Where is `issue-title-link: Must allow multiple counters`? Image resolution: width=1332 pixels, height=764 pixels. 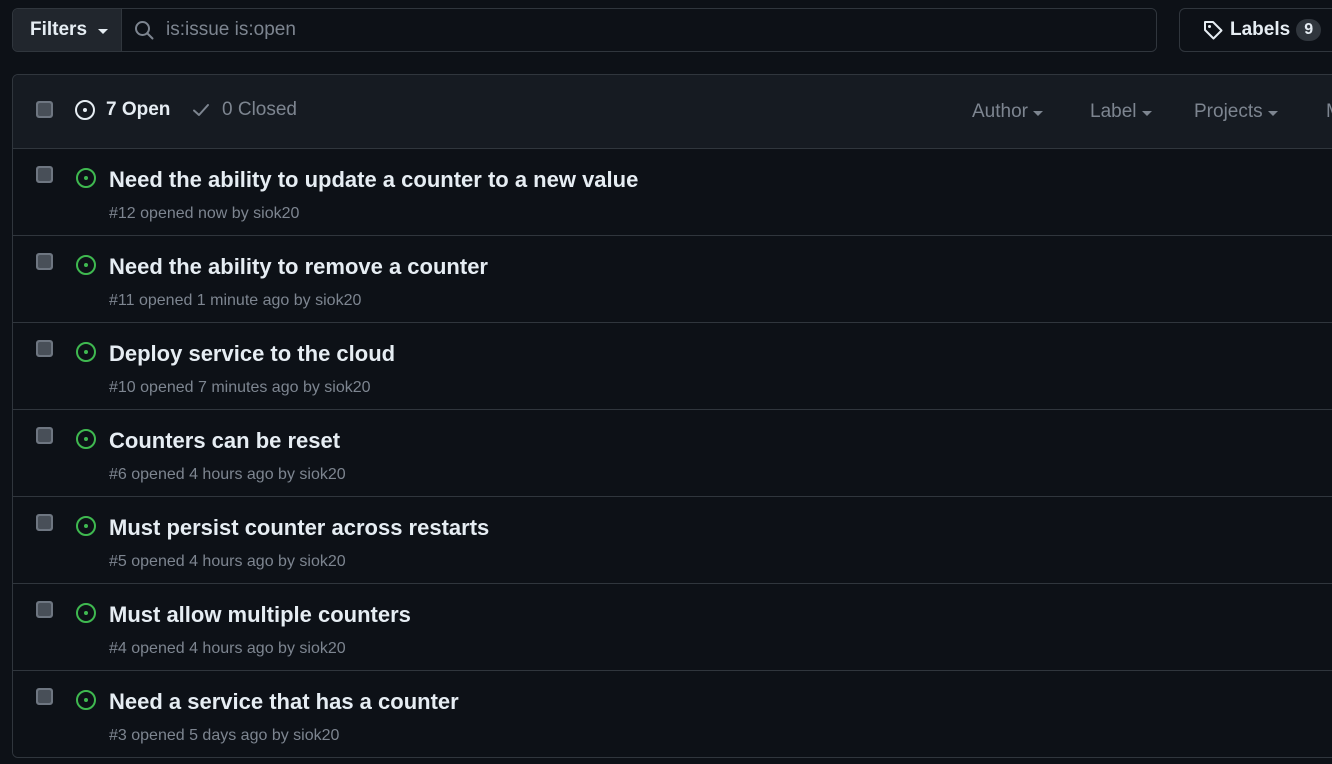
issue-title-link: Must allow multiple counters is located at coordinates (260, 615).